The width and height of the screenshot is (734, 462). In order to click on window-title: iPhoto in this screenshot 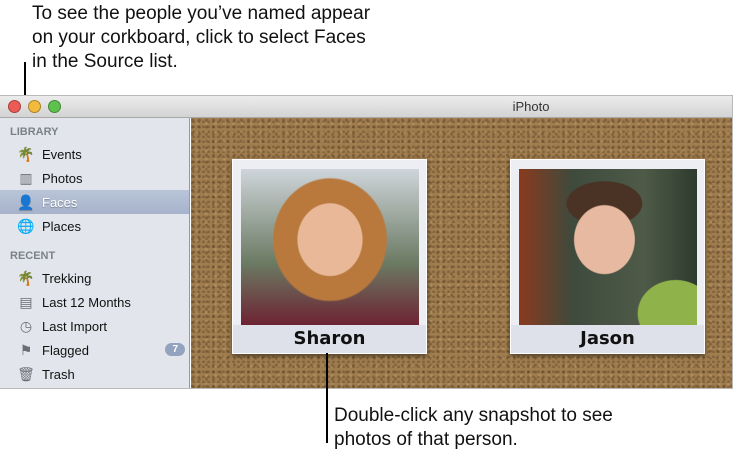, I will do `click(531, 106)`.